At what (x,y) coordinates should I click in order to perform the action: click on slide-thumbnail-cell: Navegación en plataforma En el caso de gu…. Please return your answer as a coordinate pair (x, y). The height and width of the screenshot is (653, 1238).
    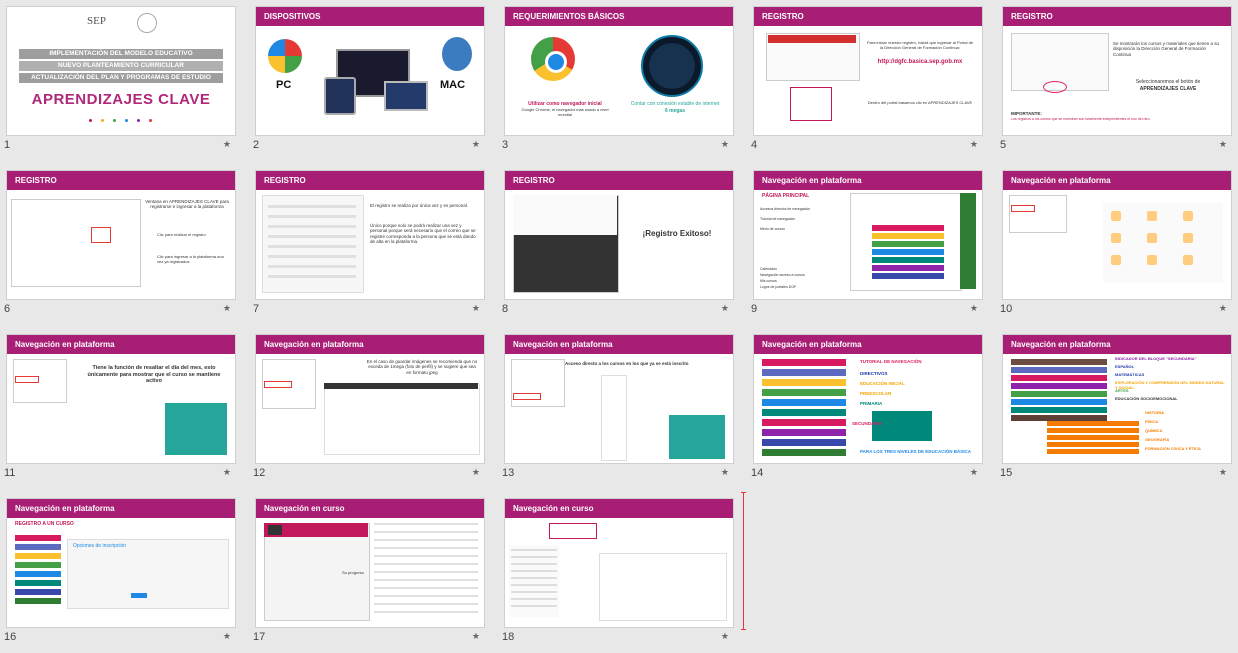
    Looking at the image, I should click on (367, 408).